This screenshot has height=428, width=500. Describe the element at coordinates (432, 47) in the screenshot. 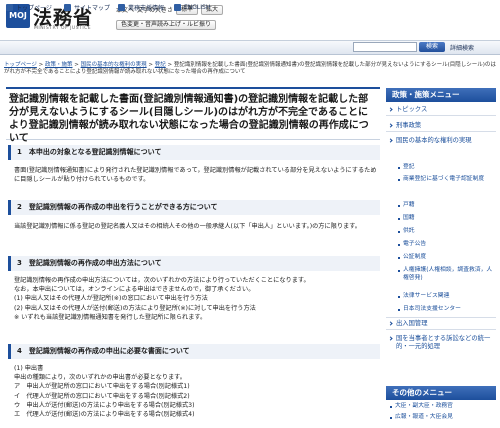

I see `search-button: 検索` at that location.